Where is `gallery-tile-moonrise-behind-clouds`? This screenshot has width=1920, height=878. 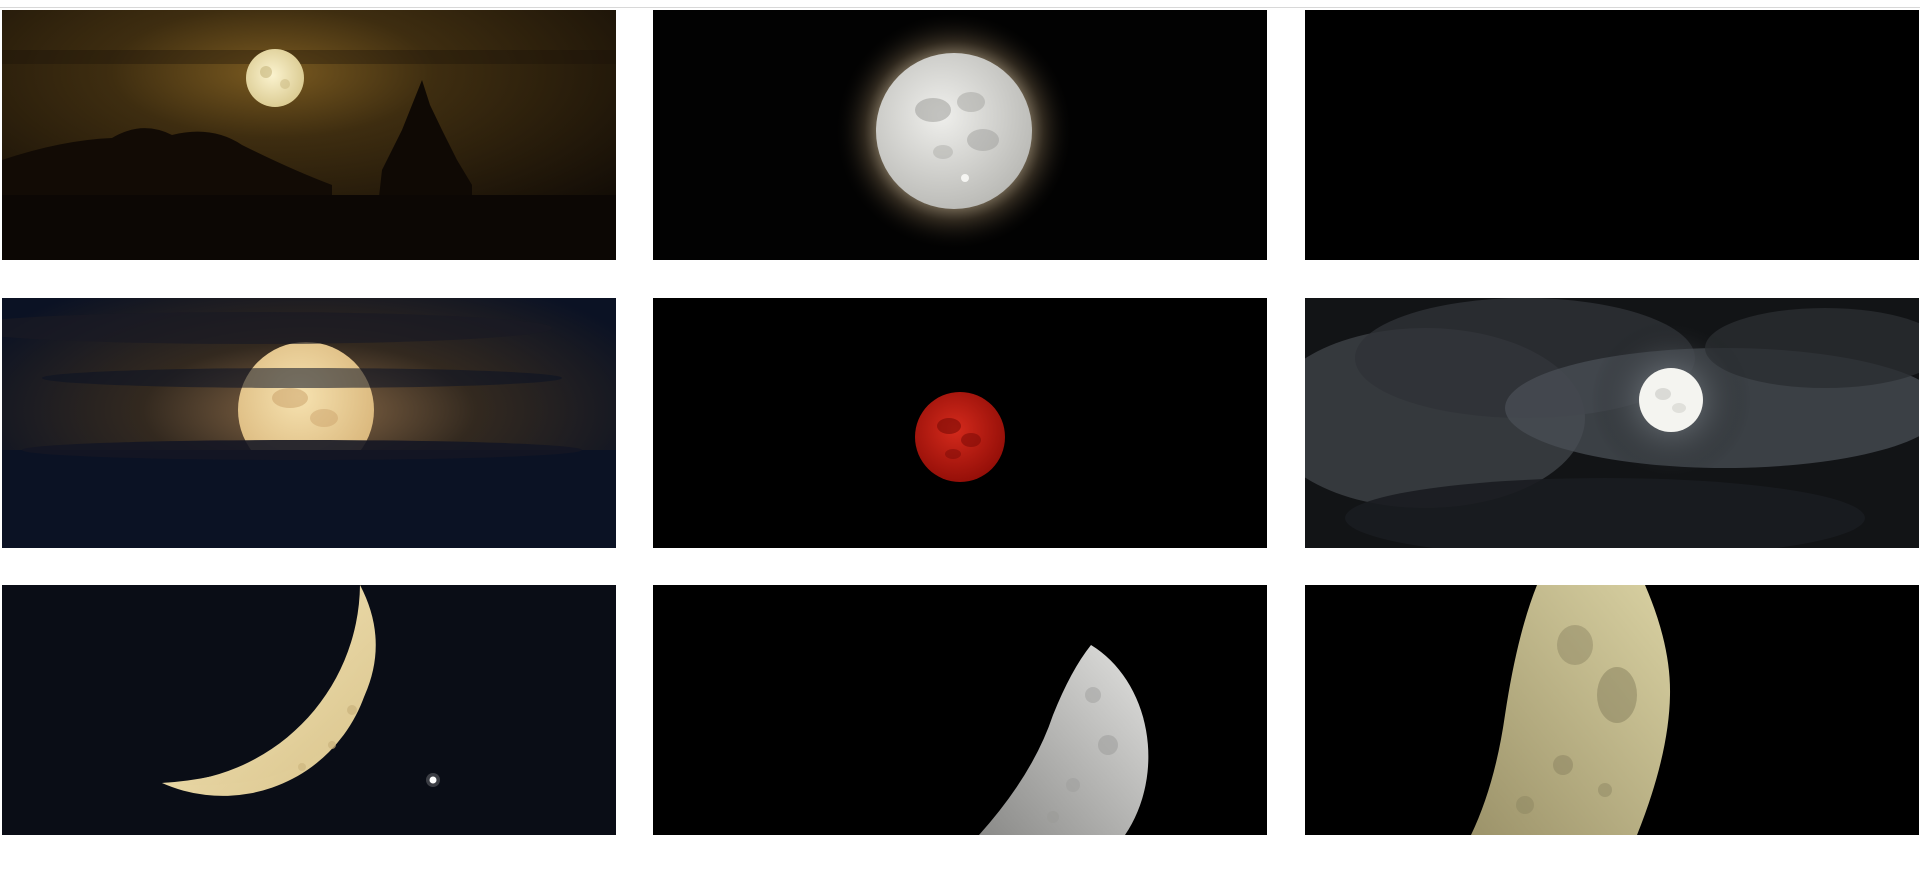 gallery-tile-moonrise-behind-clouds is located at coordinates (309, 423).